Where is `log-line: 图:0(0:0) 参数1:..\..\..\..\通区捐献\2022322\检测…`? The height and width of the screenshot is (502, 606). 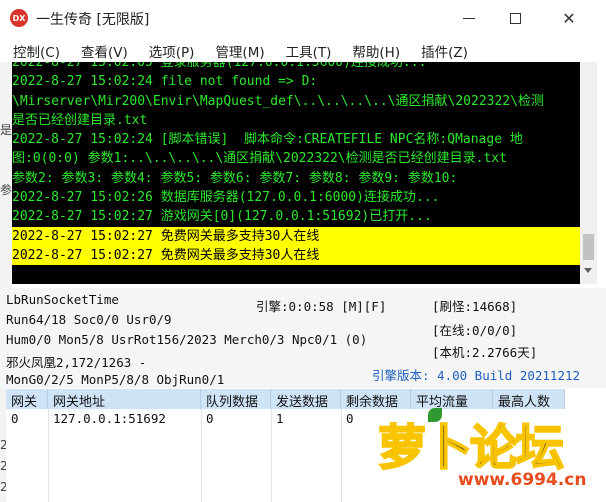 log-line: 图:0(0:0) 参数1:..\..\..\..\通区捐献\2022322\检测… is located at coordinates (259, 159).